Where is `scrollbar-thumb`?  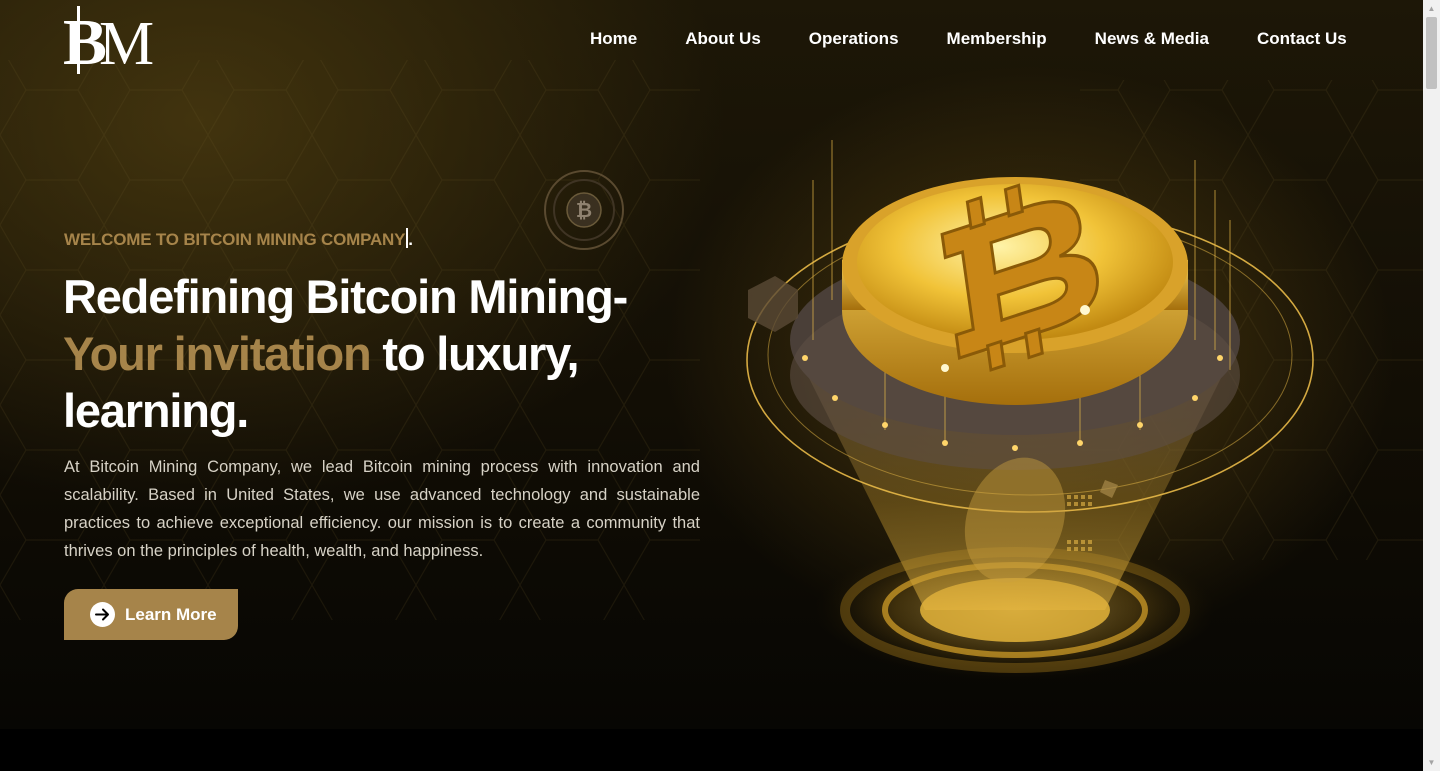 scrollbar-thumb is located at coordinates (1431, 53).